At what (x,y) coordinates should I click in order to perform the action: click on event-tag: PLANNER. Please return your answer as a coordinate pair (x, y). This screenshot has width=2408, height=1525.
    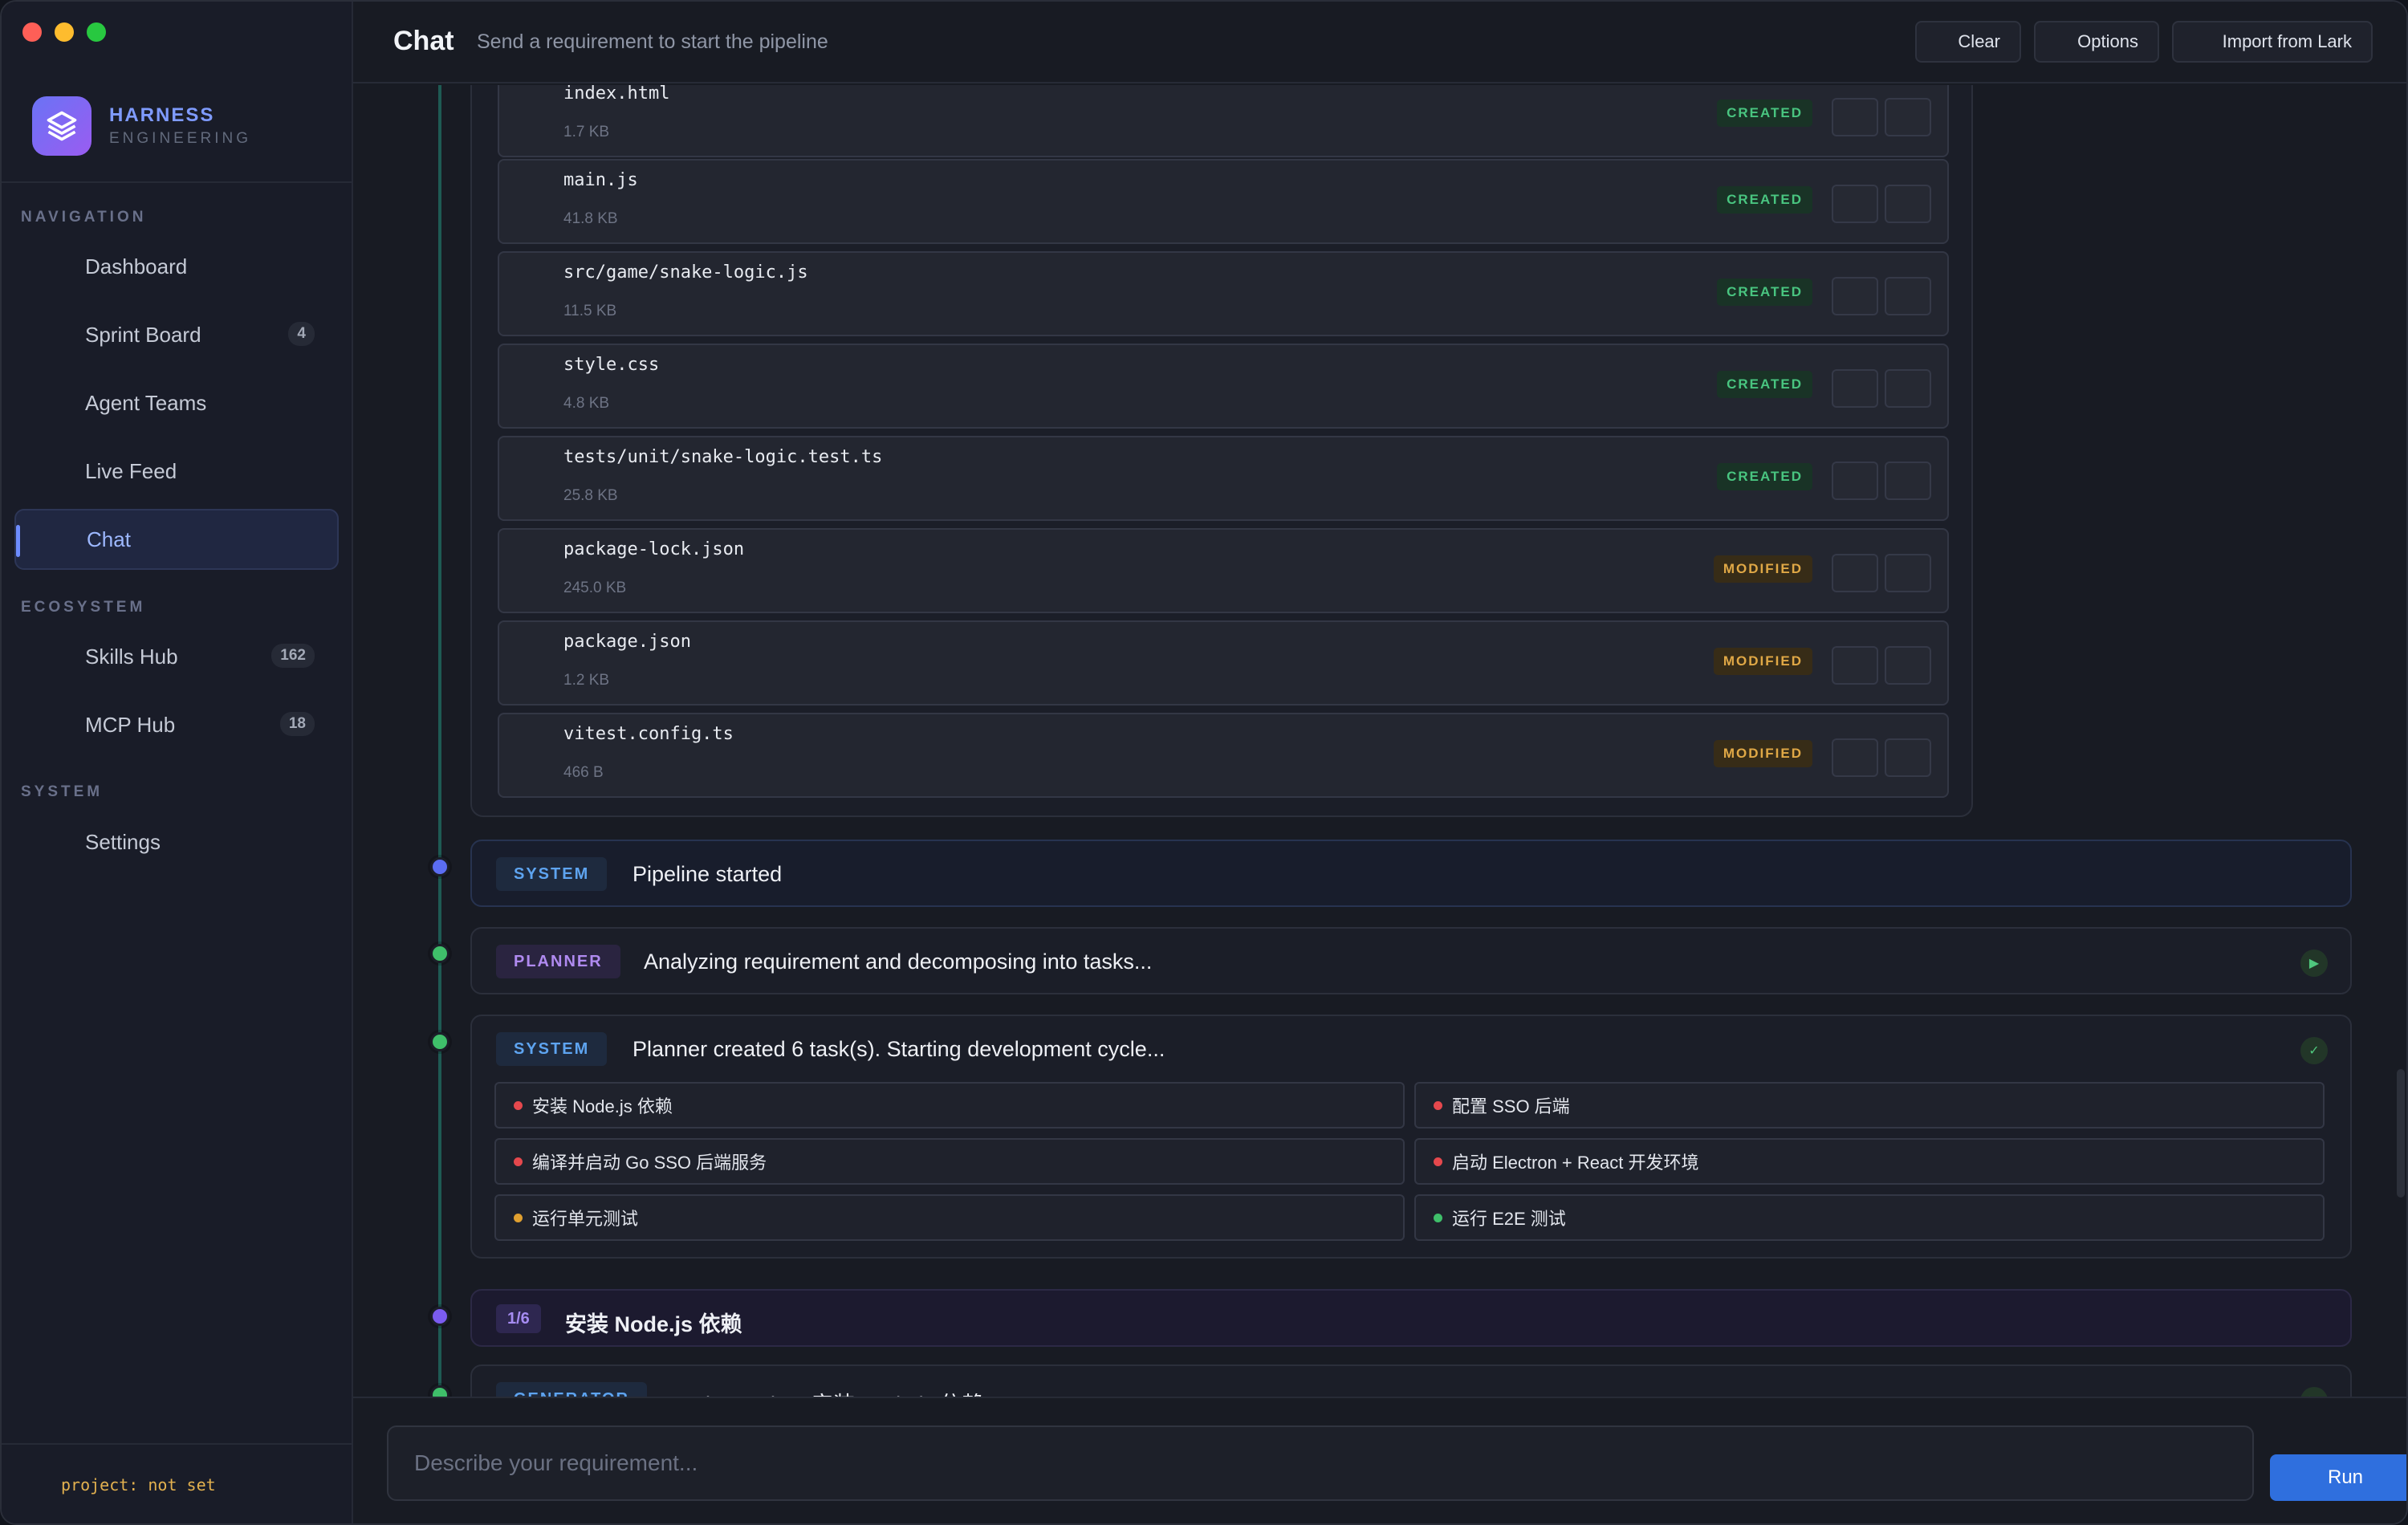
    Looking at the image, I should click on (558, 962).